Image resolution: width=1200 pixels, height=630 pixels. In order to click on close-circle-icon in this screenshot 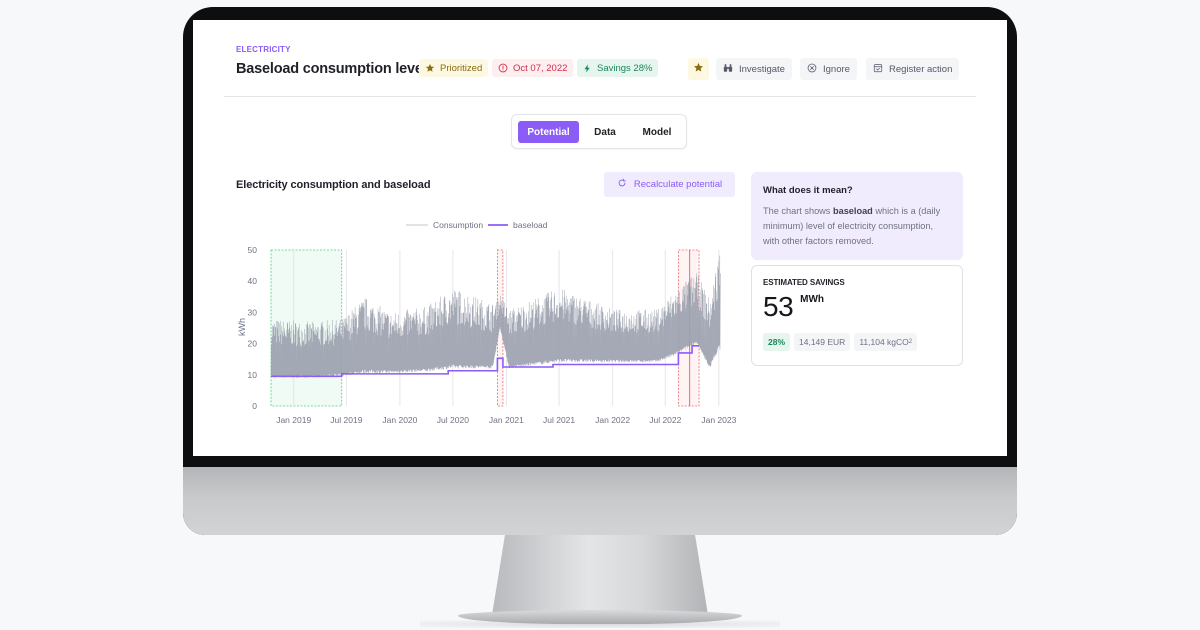, I will do `click(812, 69)`.